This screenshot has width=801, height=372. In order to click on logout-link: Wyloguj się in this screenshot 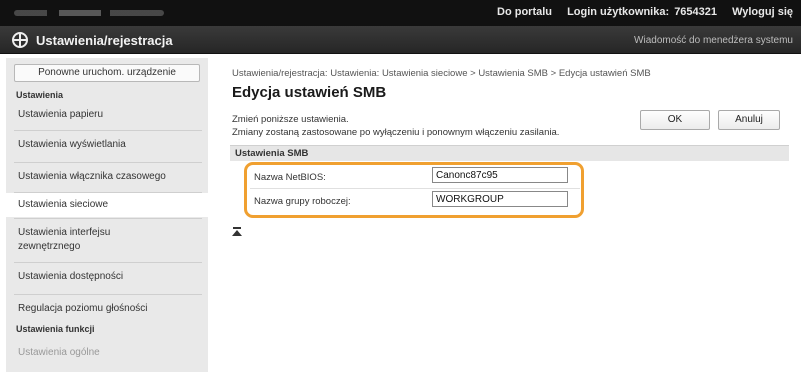, I will do `click(762, 12)`.